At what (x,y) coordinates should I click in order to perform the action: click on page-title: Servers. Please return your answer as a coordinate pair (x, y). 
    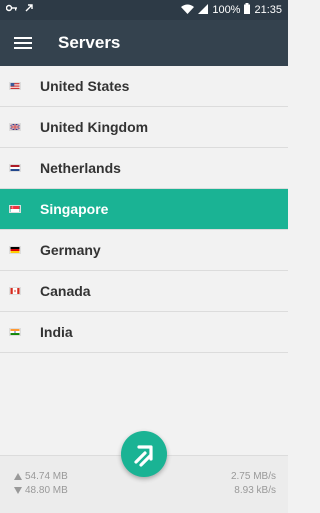
    Looking at the image, I should click on (89, 42).